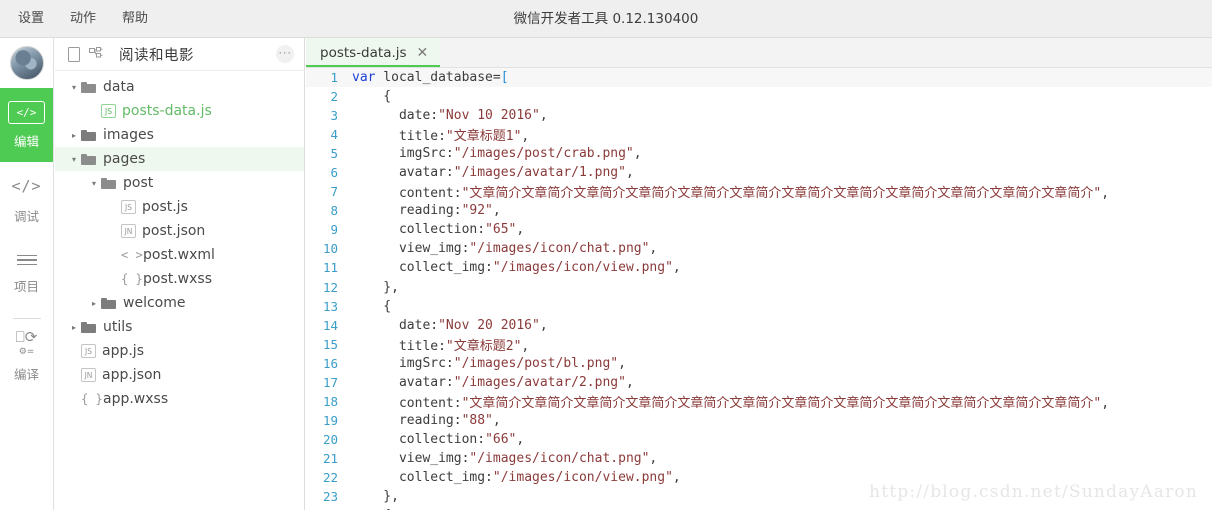  Describe the element at coordinates (167, 111) in the screenshot. I see `tree-item-label: posts-data.js` at that location.